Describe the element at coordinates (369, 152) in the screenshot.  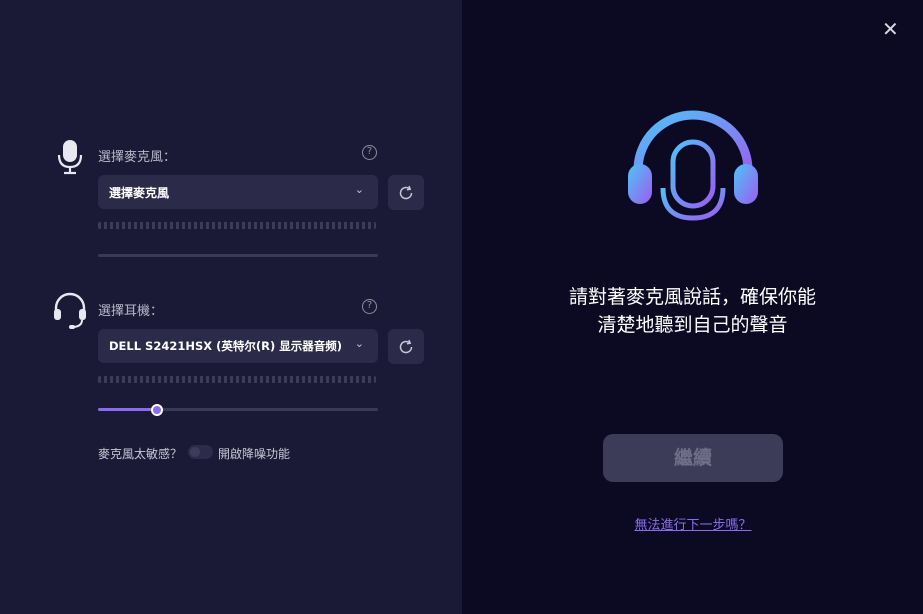
I see `mic-help-icon: ?` at that location.